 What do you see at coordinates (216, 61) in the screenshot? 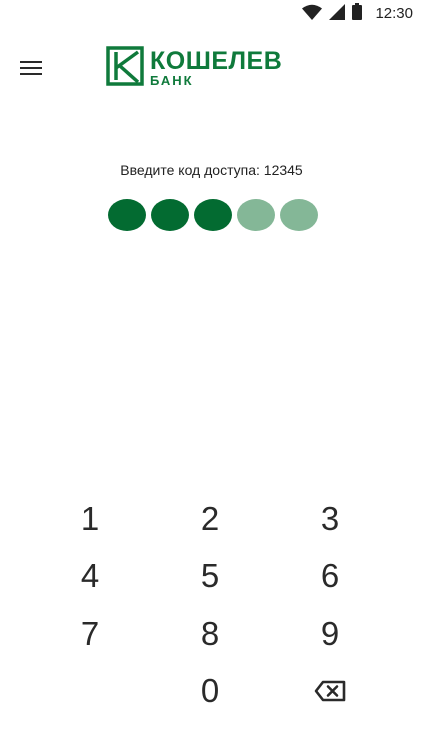
I see `logo-name: КОШЕЛЕВ` at bounding box center [216, 61].